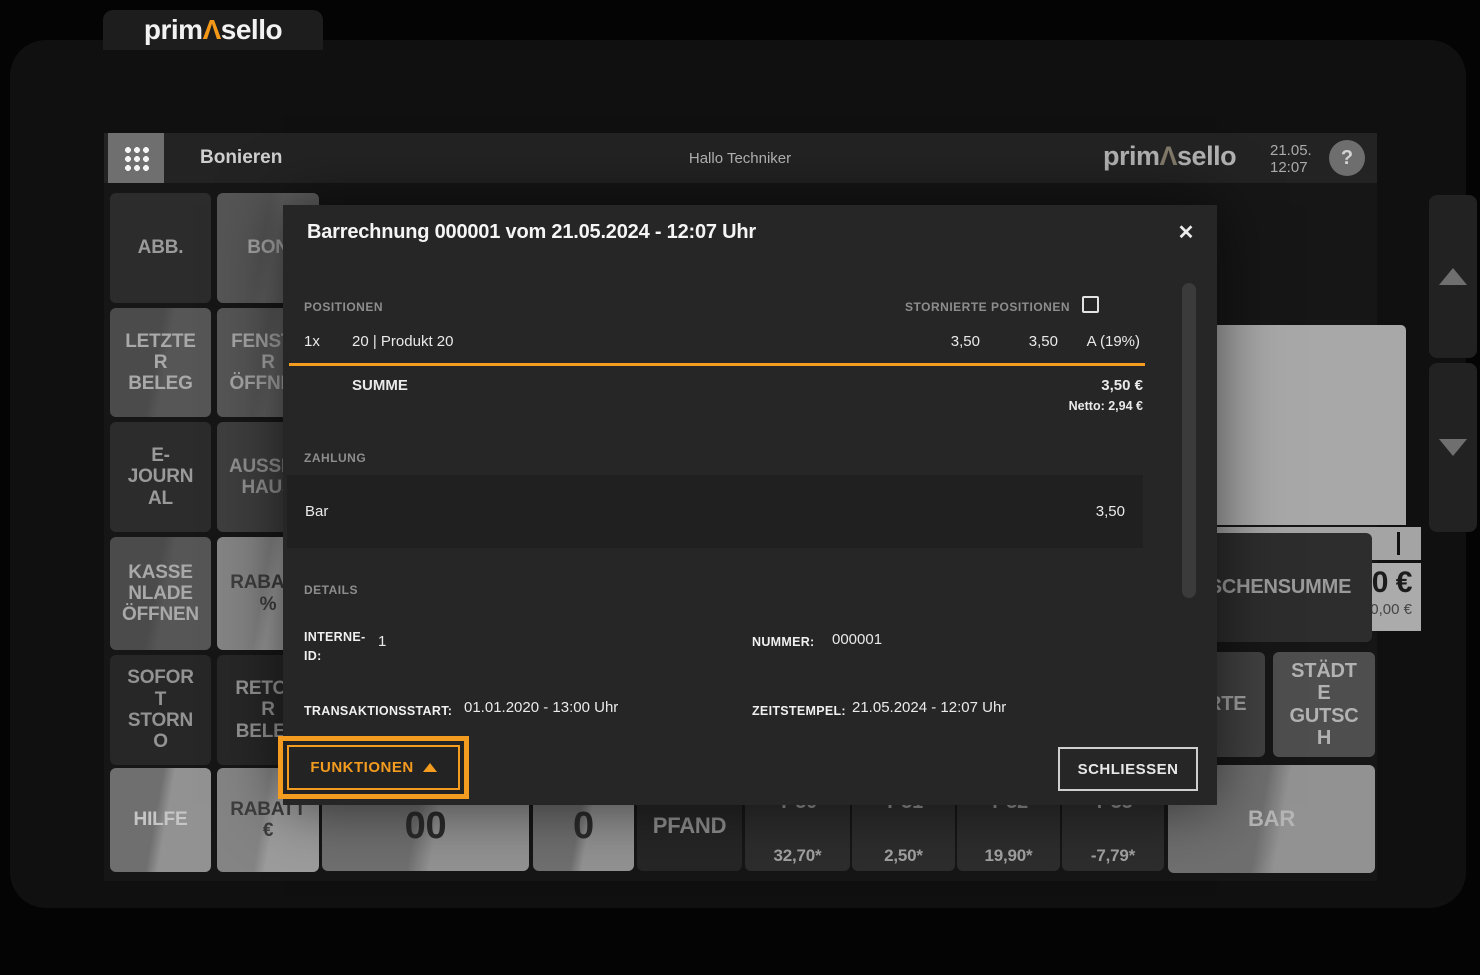 The width and height of the screenshot is (1480, 975). Describe the element at coordinates (1347, 158) in the screenshot. I see `help-button: ?` at that location.